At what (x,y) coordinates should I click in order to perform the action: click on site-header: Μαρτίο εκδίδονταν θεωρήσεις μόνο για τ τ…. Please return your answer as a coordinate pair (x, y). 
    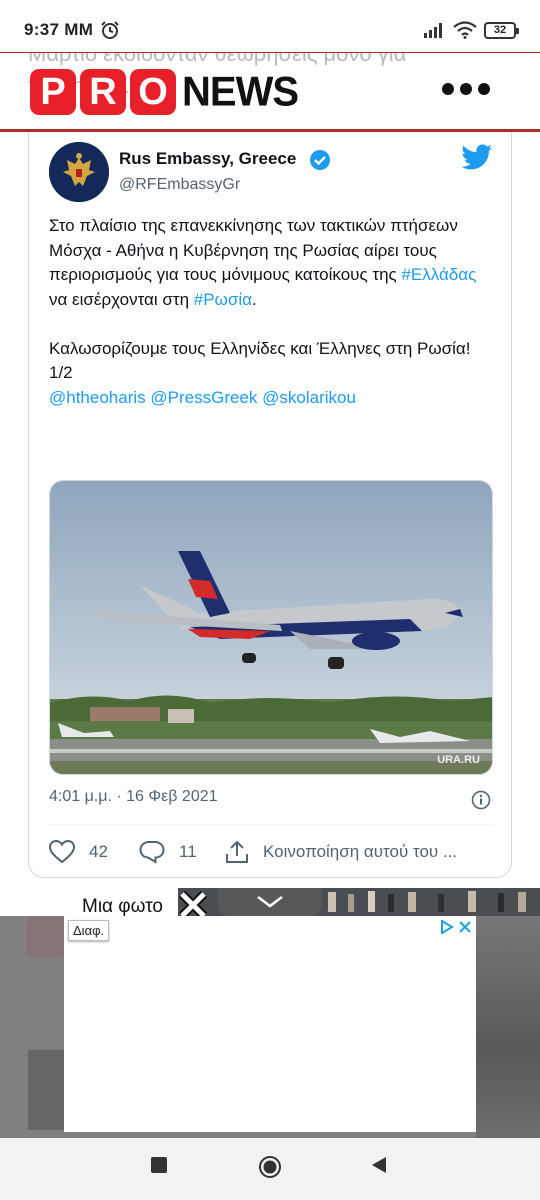
    Looking at the image, I should click on (270, 92).